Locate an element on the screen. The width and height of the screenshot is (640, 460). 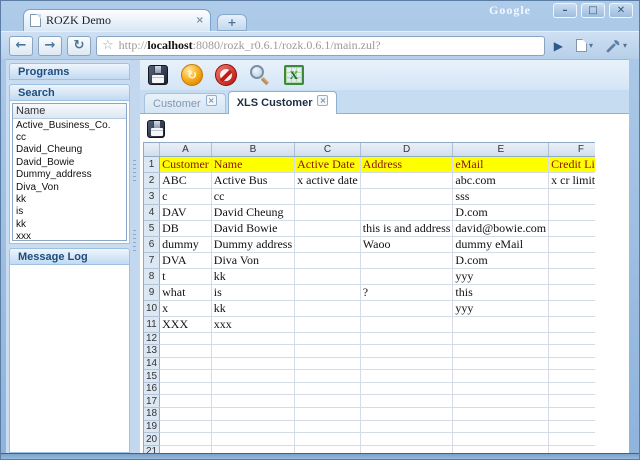
cell-F16 is located at coordinates (571, 389).